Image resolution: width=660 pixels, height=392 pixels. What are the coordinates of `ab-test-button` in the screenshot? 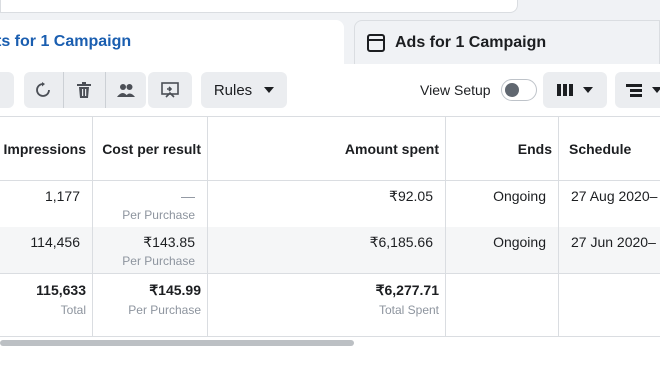 It's located at (126, 90).